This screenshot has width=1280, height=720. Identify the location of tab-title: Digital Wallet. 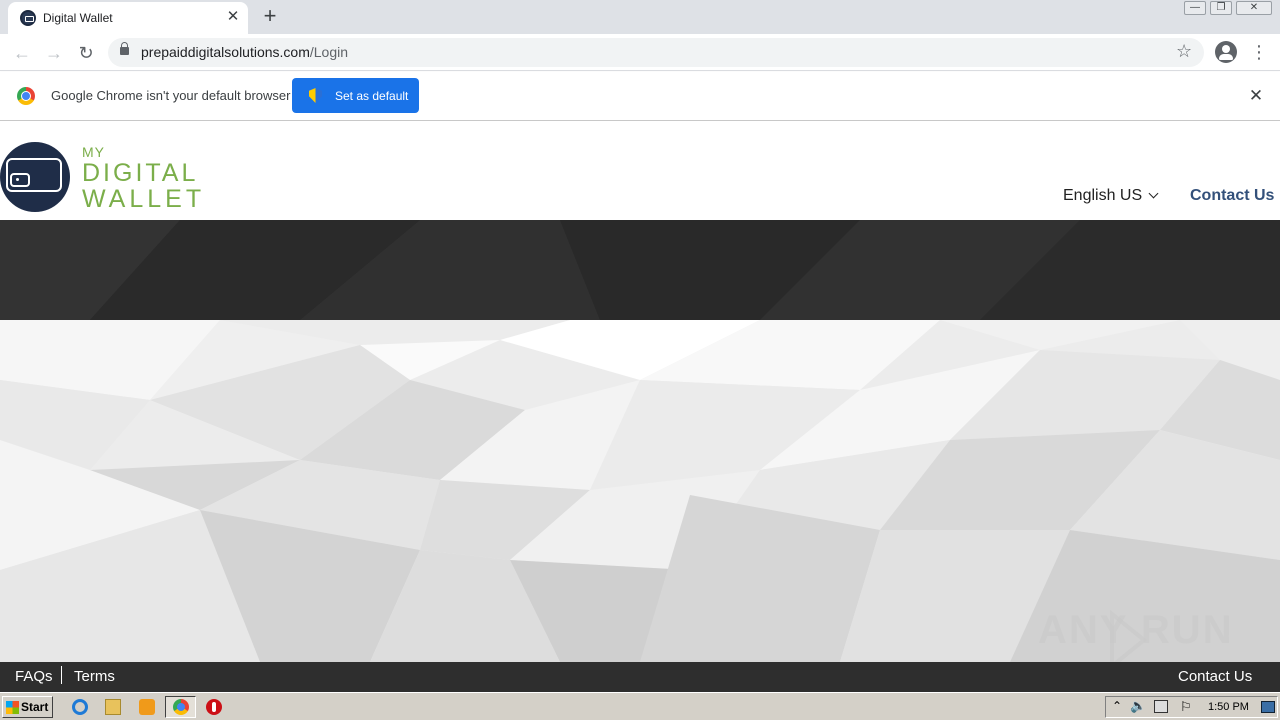
(78, 18).